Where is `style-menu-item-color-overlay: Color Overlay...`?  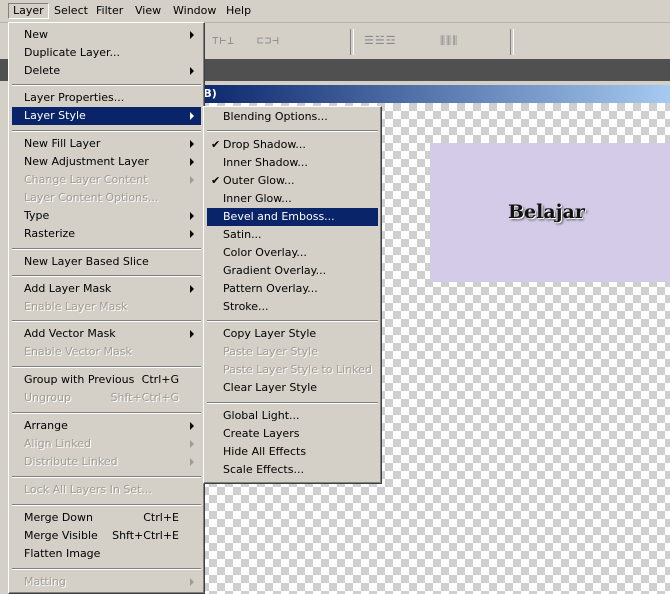
style-menu-item-color-overlay: Color Overlay... is located at coordinates (292, 253).